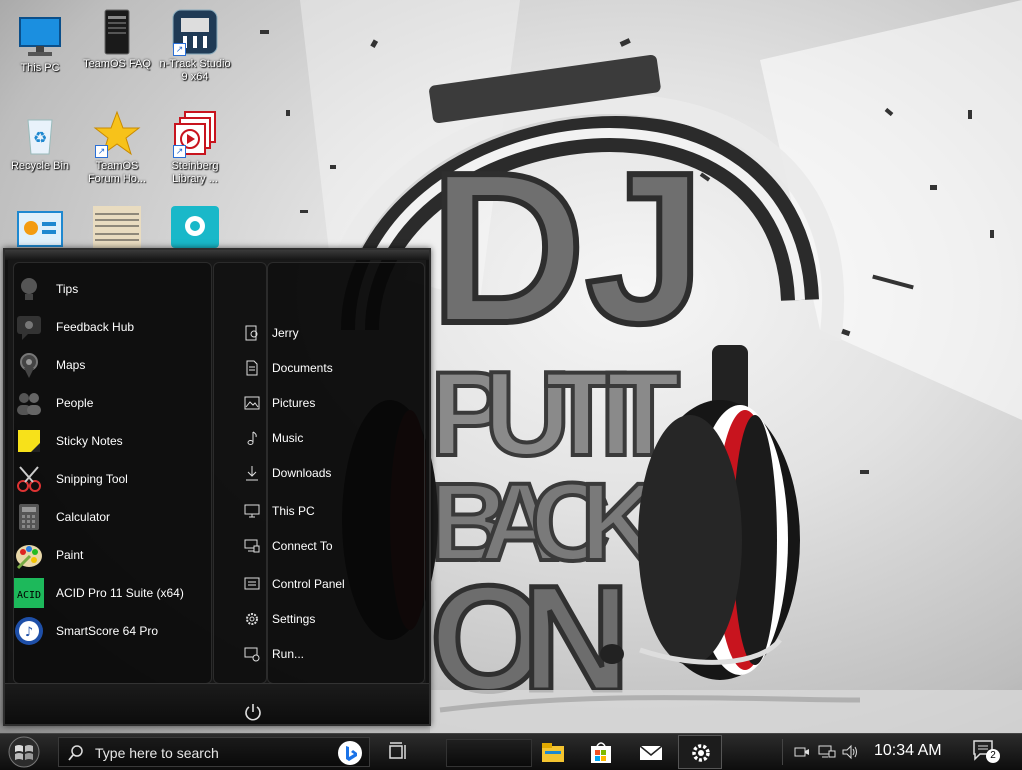  Describe the element at coordinates (29, 403) in the screenshot. I see `people-icon` at that location.